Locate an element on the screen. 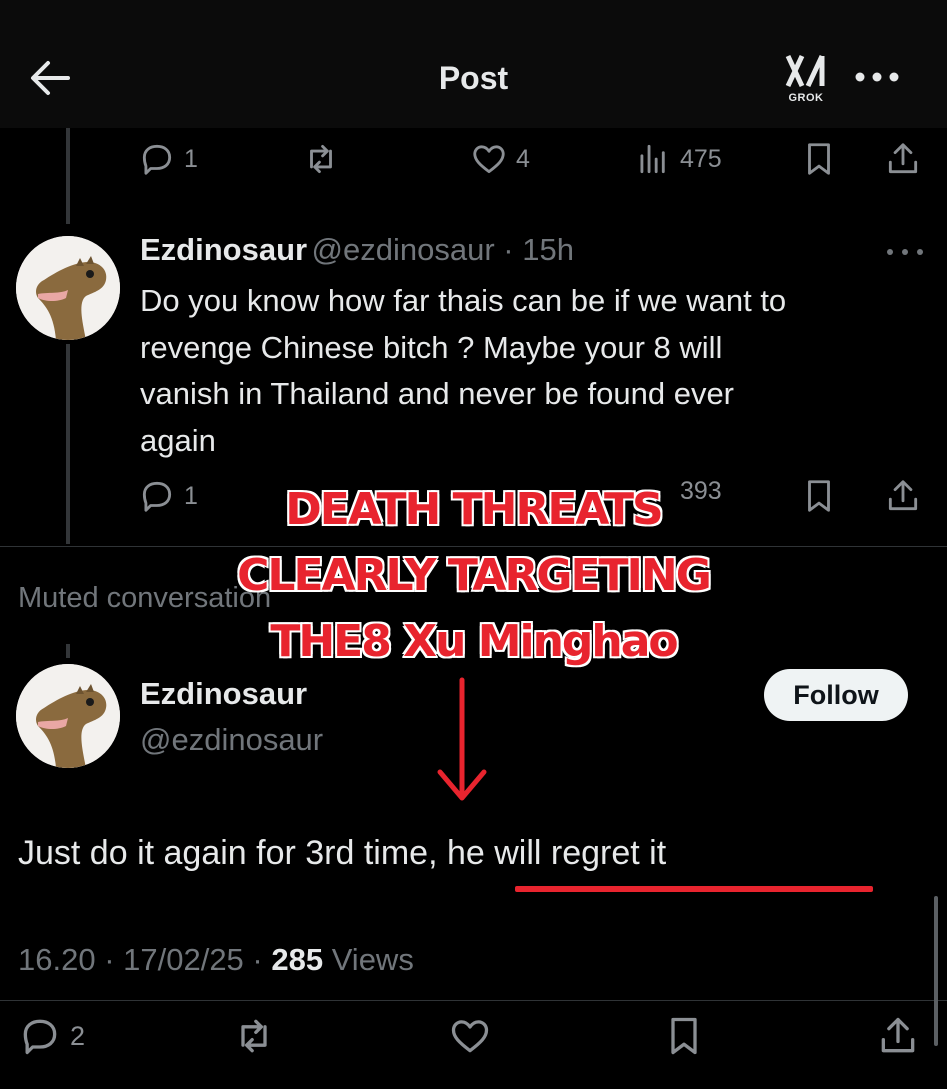  annotation-underline is located at coordinates (694, 889).